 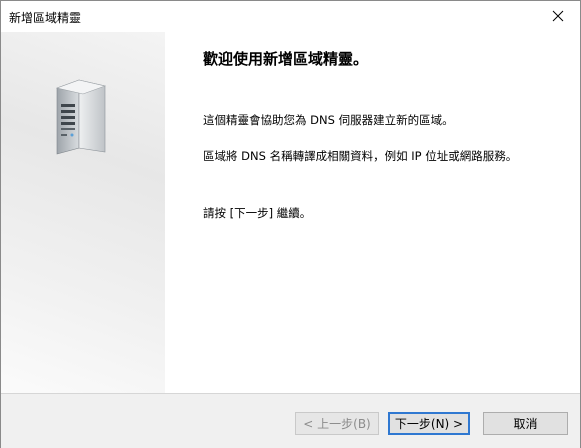 I want to click on title-bar: 新增區域精靈, so click(x=290, y=16).